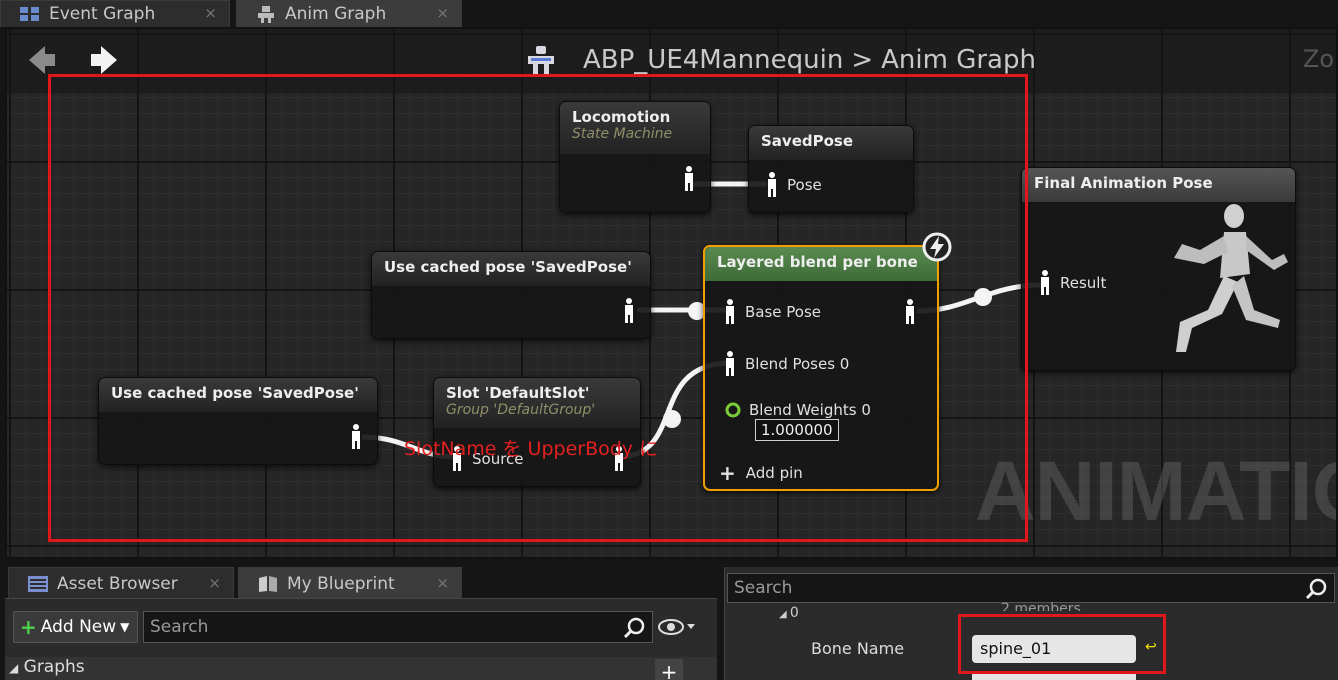 The height and width of the screenshot is (680, 1338). I want to click on blueprint-search-input: Search, so click(398, 627).